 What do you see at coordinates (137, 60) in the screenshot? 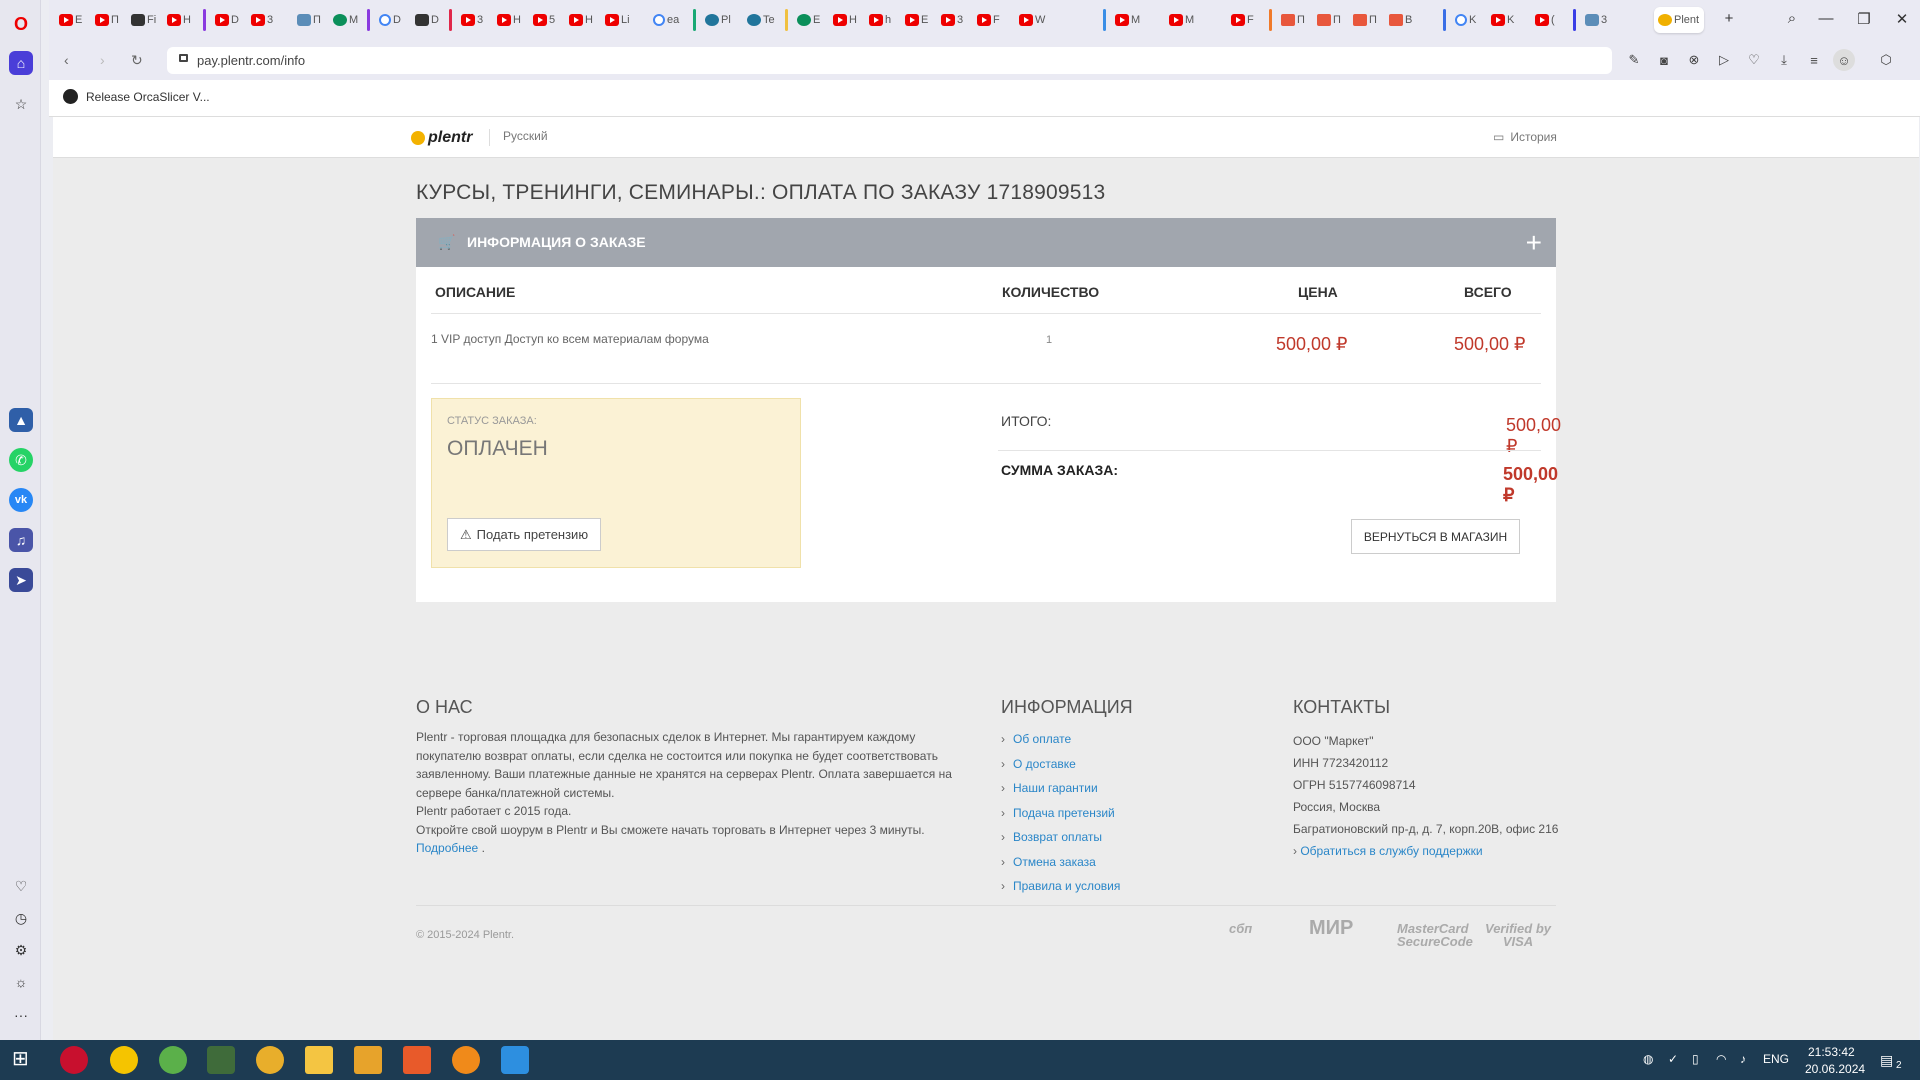
I see `reload-icon: ↻` at bounding box center [137, 60].